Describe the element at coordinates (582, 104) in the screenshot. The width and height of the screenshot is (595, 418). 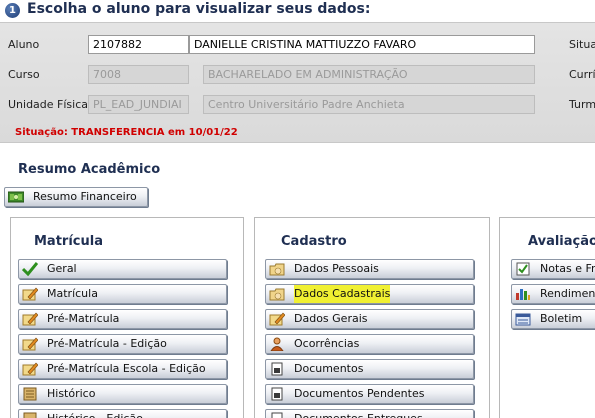
I see `turma-label: Turm` at that location.